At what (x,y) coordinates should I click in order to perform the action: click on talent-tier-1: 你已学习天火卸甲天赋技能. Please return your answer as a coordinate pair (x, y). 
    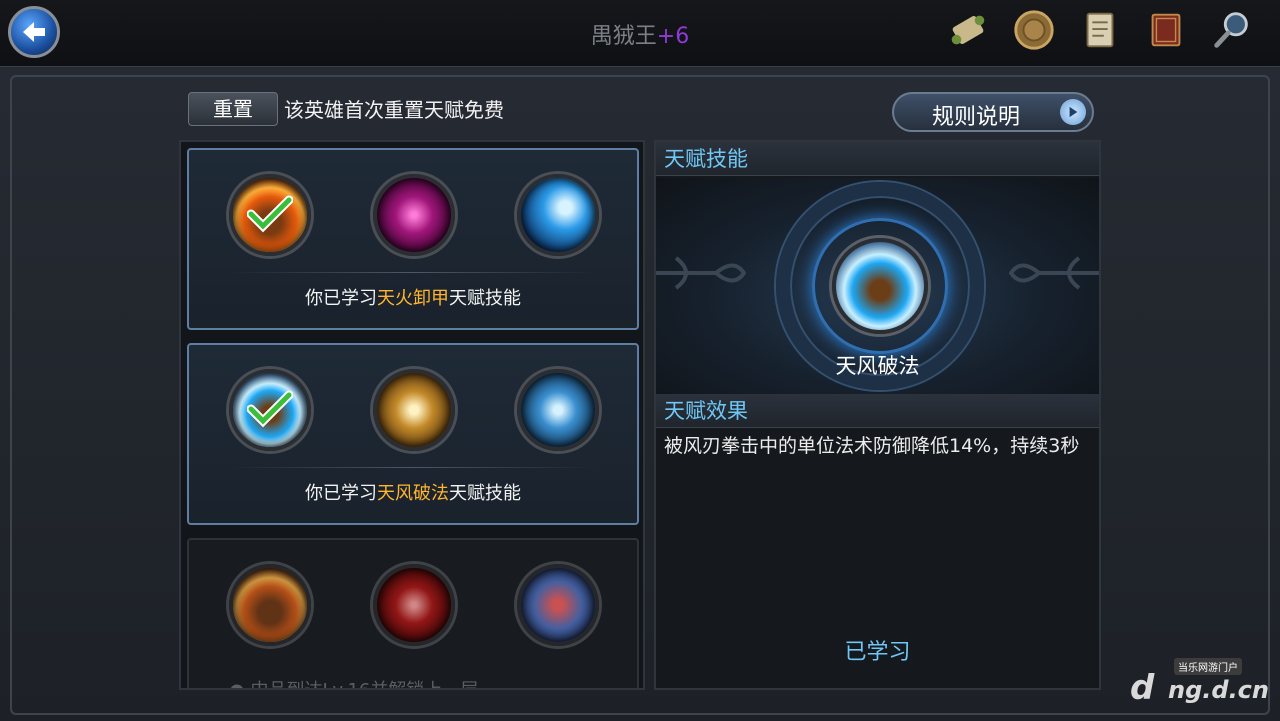
    Looking at the image, I should click on (413, 239).